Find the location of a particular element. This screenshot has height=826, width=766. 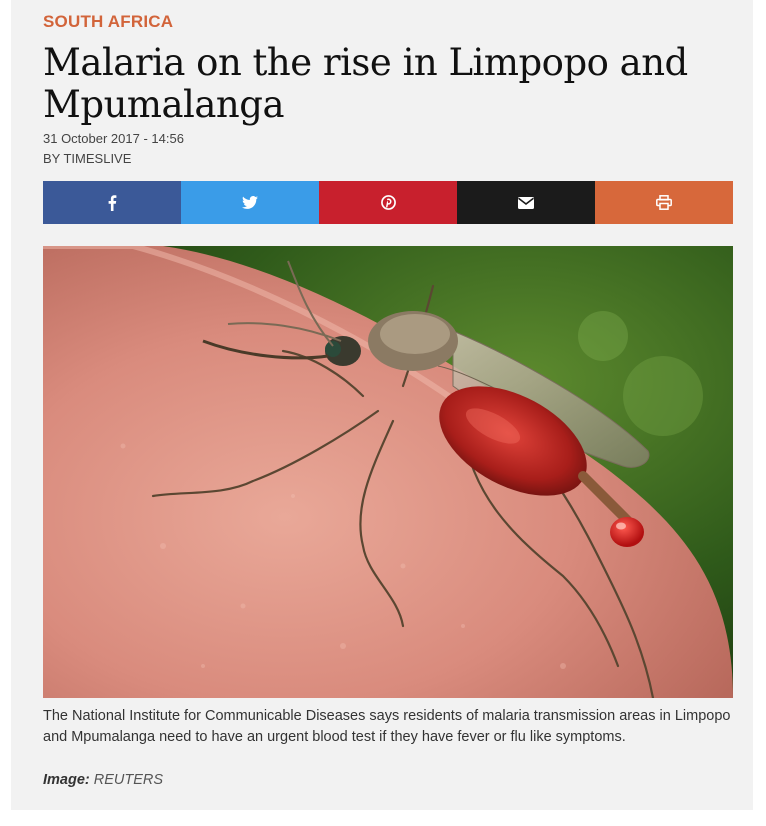

pinterest-icon is located at coordinates (388, 202).